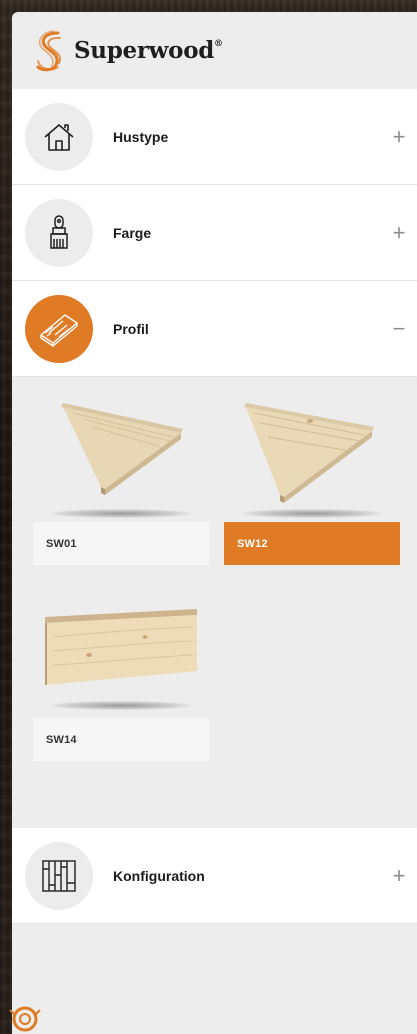 The image size is (417, 1034). Describe the element at coordinates (121, 739) in the screenshot. I see `profile-code-label: SW14` at that location.